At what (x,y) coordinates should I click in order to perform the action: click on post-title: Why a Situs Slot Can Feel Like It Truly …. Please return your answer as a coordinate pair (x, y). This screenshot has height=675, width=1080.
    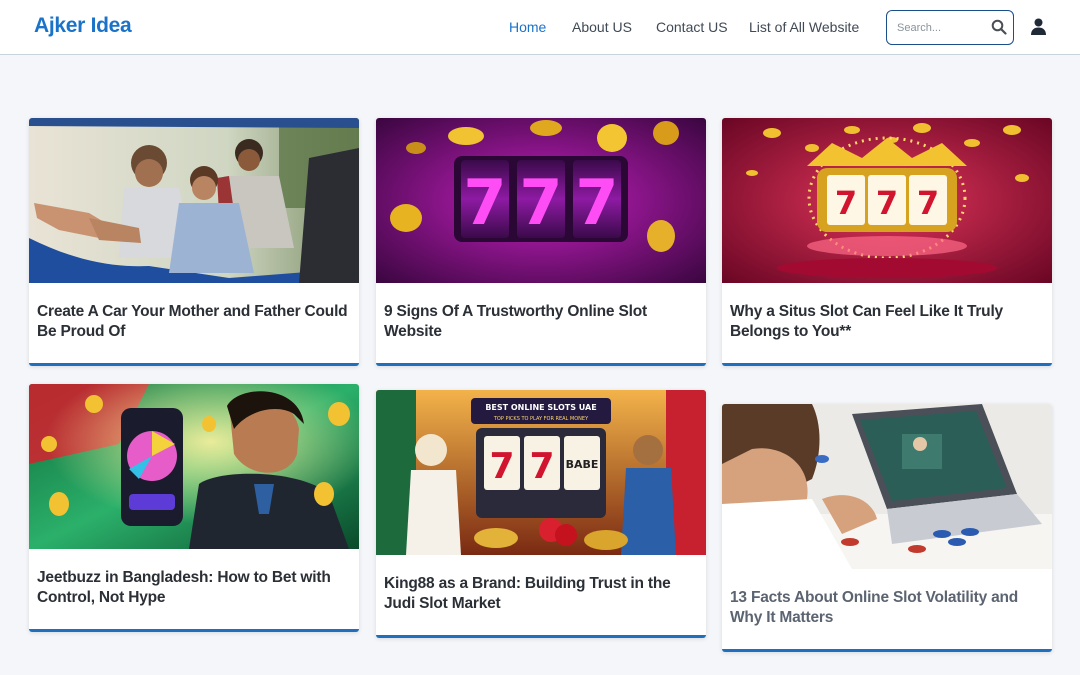
    Looking at the image, I should click on (887, 312).